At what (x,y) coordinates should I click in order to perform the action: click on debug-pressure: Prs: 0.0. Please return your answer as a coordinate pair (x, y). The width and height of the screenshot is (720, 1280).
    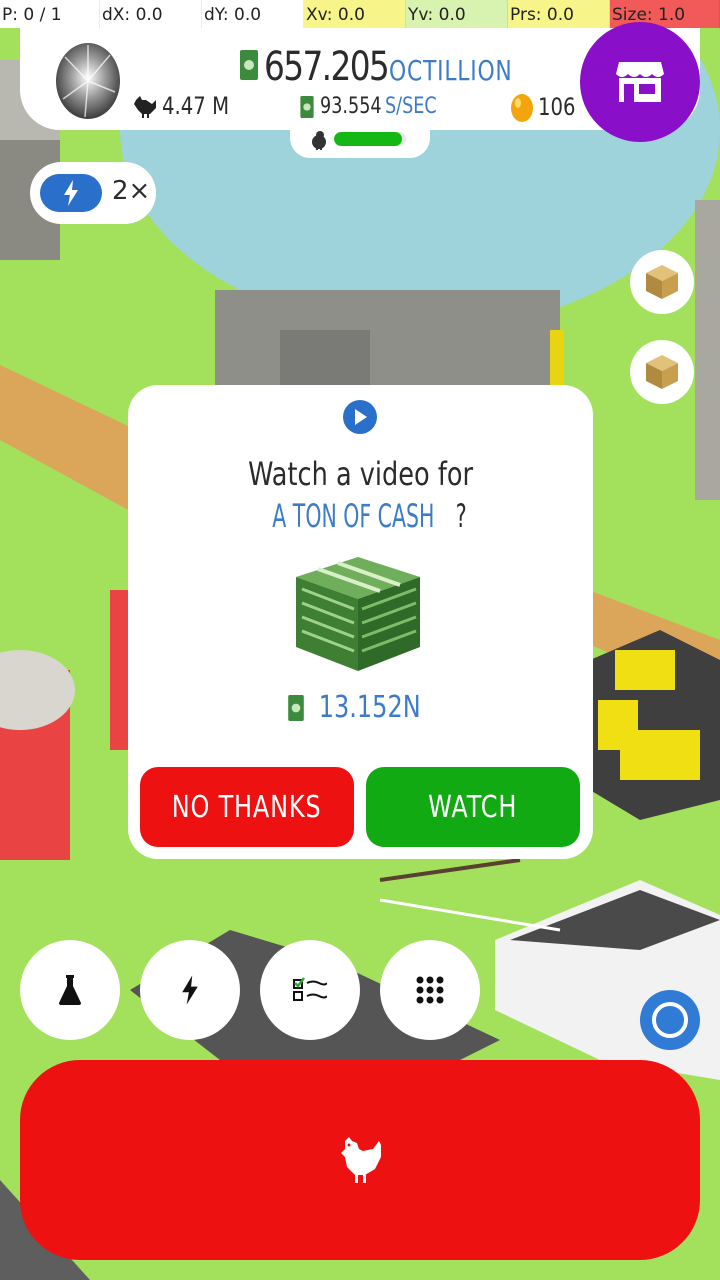
    Looking at the image, I should click on (559, 14).